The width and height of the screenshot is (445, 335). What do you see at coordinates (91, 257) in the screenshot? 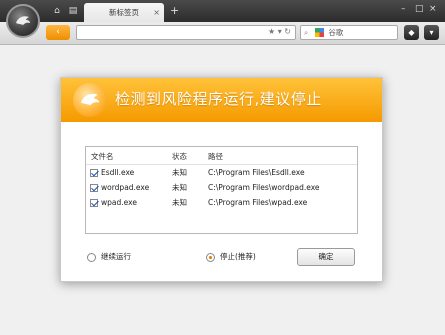
I see `continue-radio` at bounding box center [91, 257].